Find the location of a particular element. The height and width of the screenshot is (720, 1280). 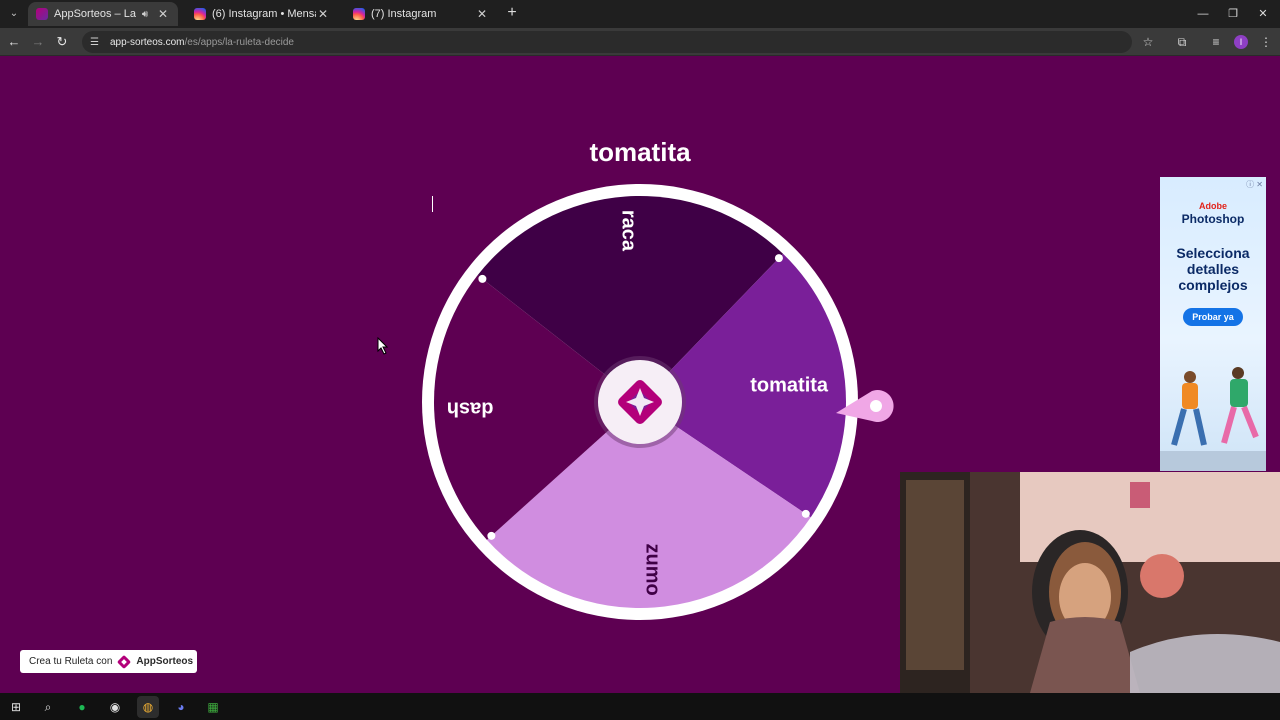

badge-text: Crea tu Ruleta con is located at coordinates (71, 661).